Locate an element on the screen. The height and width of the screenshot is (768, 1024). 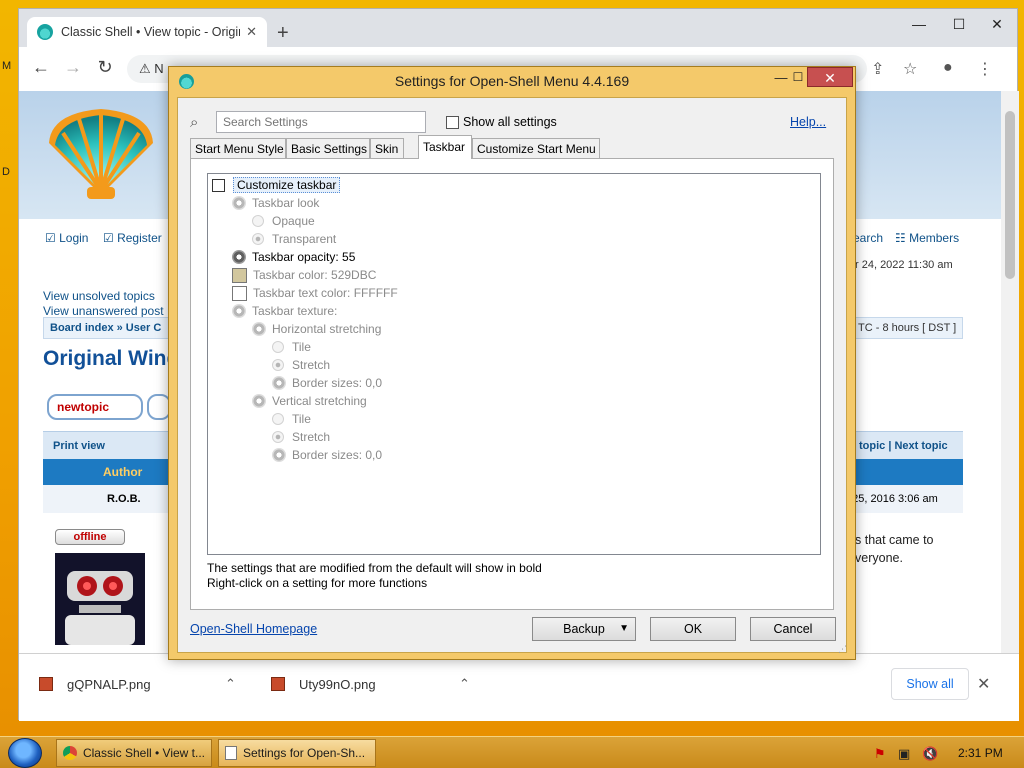
tab-basic-settings: Basic Settings is located at coordinates (328, 148).